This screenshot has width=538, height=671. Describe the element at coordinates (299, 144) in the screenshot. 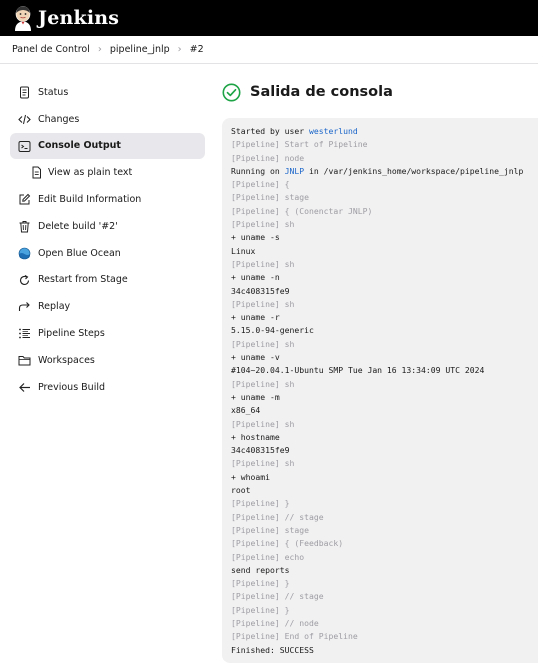

I see `console-line-text: [Pipeline] Start of Pipeline` at that location.